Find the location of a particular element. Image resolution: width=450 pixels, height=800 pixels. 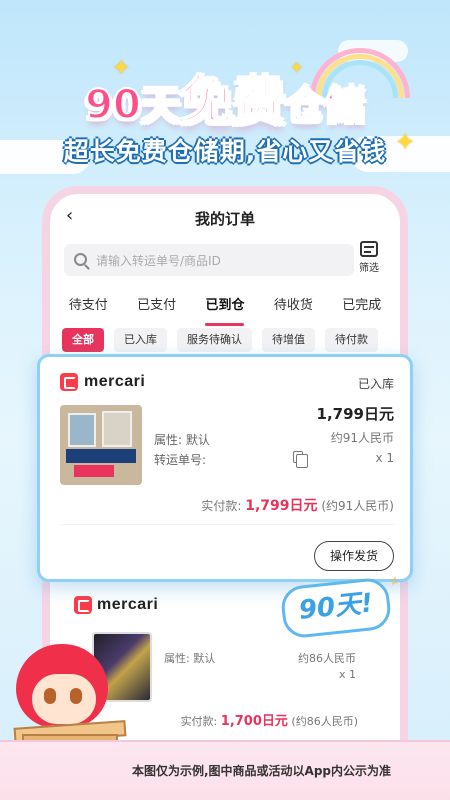

paid-total: 实付款: 1,799日元 (约91人民币) is located at coordinates (297, 505).